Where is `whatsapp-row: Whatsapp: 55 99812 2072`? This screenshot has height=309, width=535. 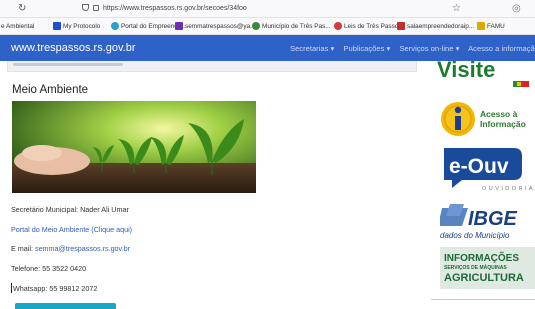
whatsapp-row: Whatsapp: 55 99812 2072 is located at coordinates (54, 288).